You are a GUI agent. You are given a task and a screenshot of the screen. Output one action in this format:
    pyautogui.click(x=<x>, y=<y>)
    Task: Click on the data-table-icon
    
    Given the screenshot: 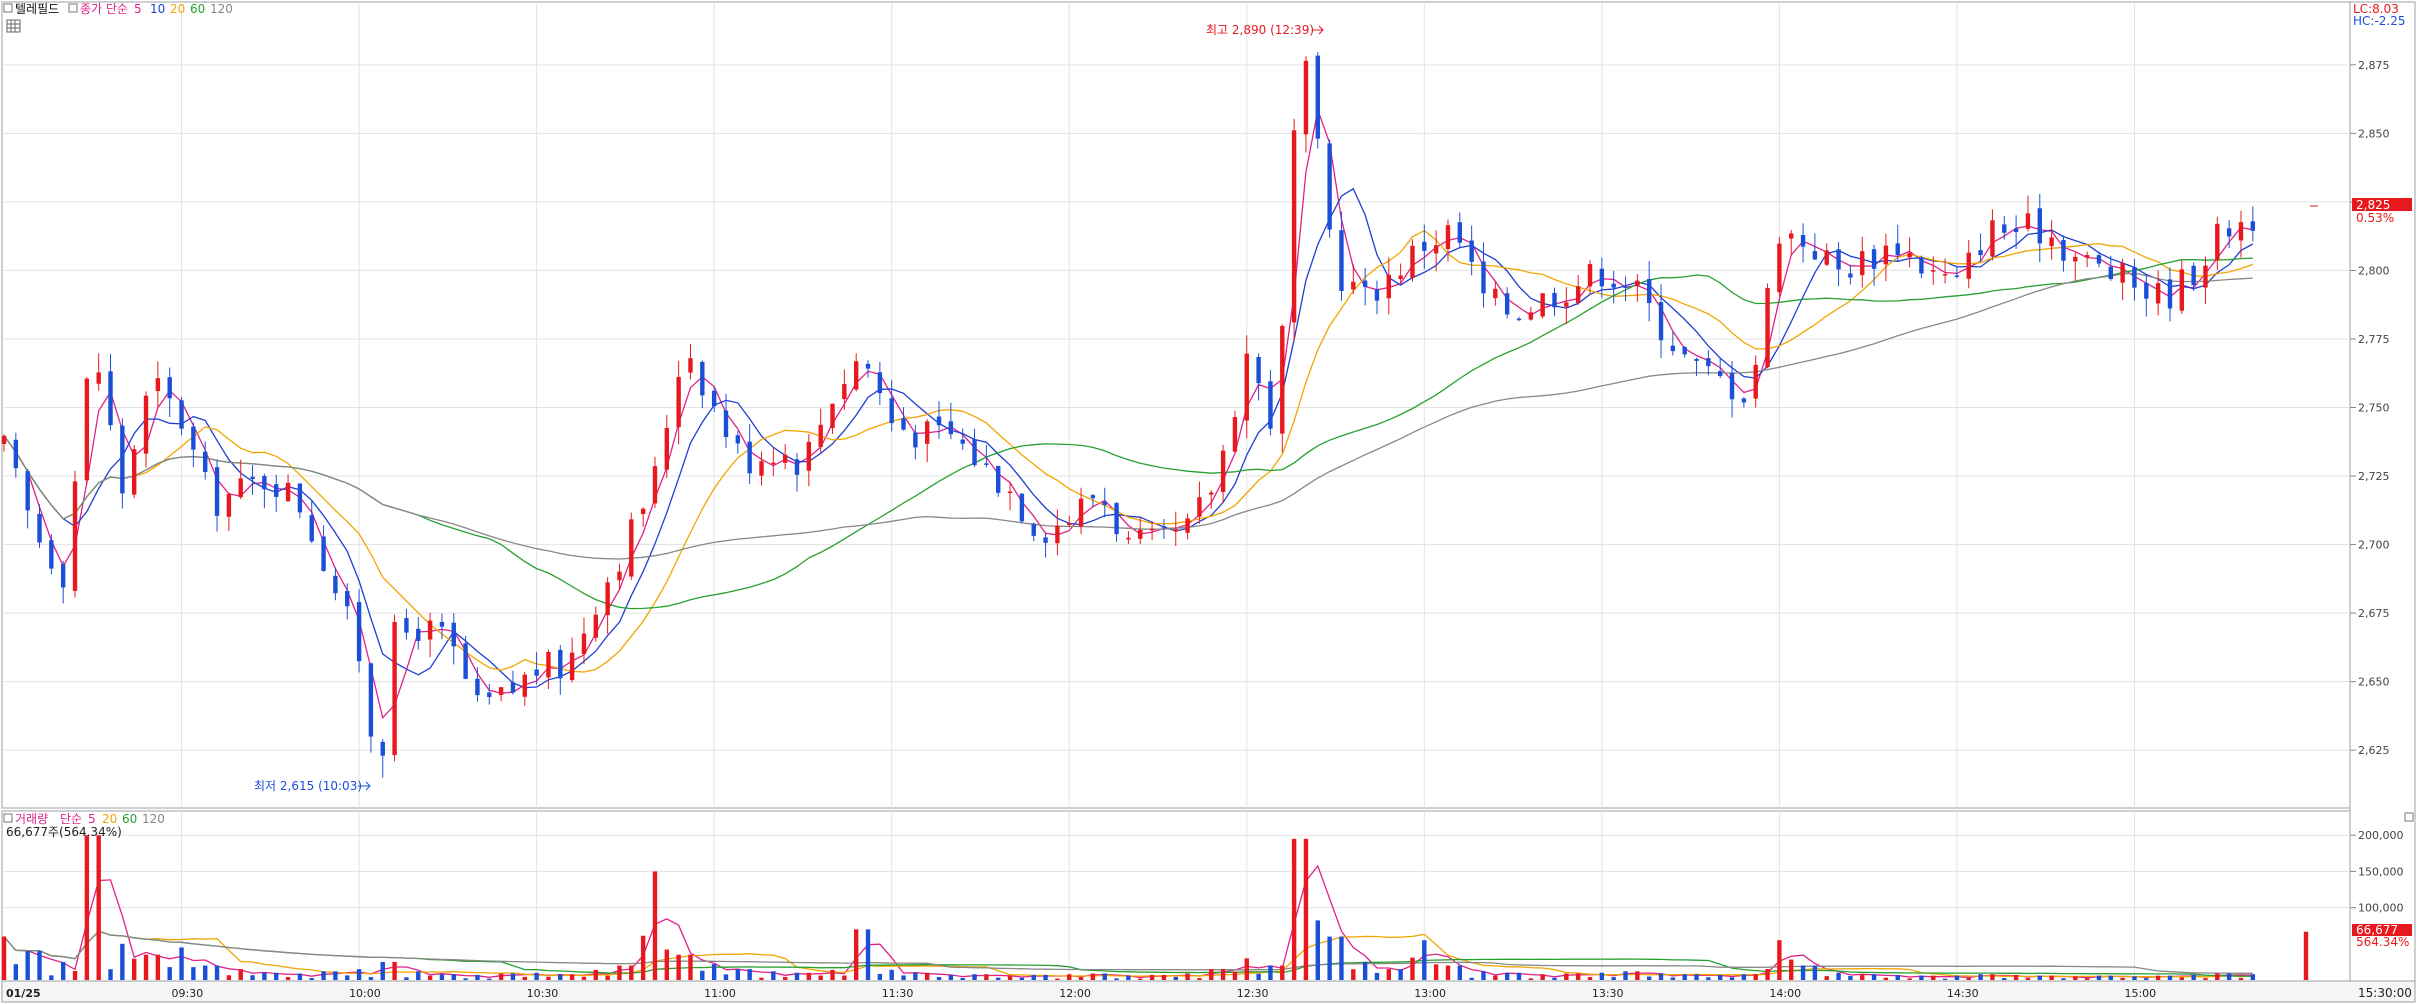 What is the action you would take?
    pyautogui.click(x=13, y=26)
    